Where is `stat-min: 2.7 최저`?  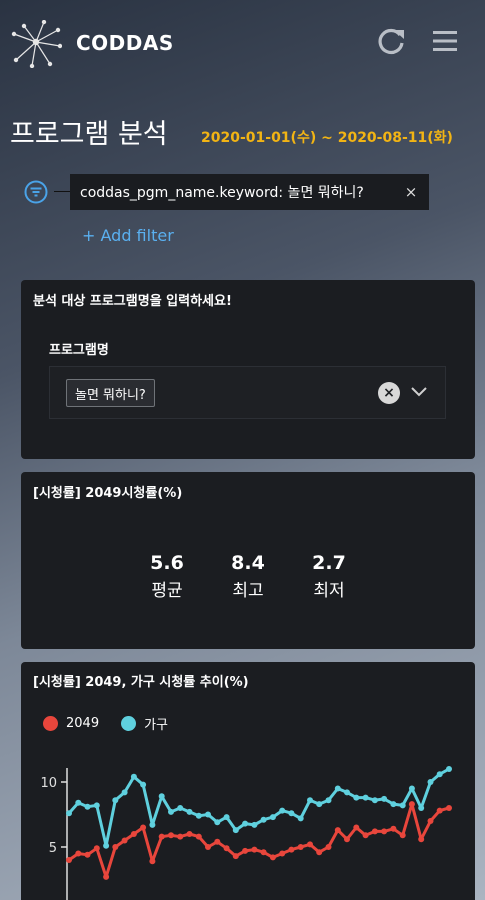
stat-min: 2.7 최저 is located at coordinates (329, 576).